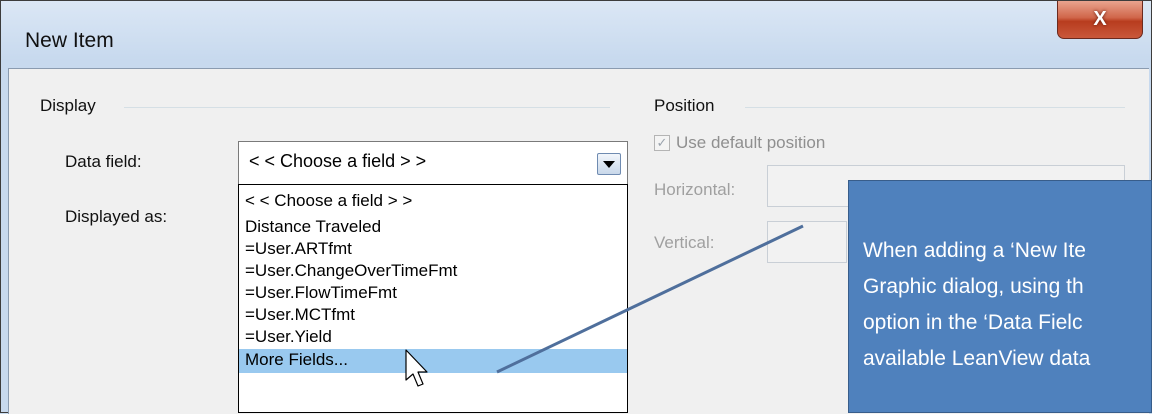  Describe the element at coordinates (416, 368) in the screenshot. I see `mouse-cursor-icon` at that location.